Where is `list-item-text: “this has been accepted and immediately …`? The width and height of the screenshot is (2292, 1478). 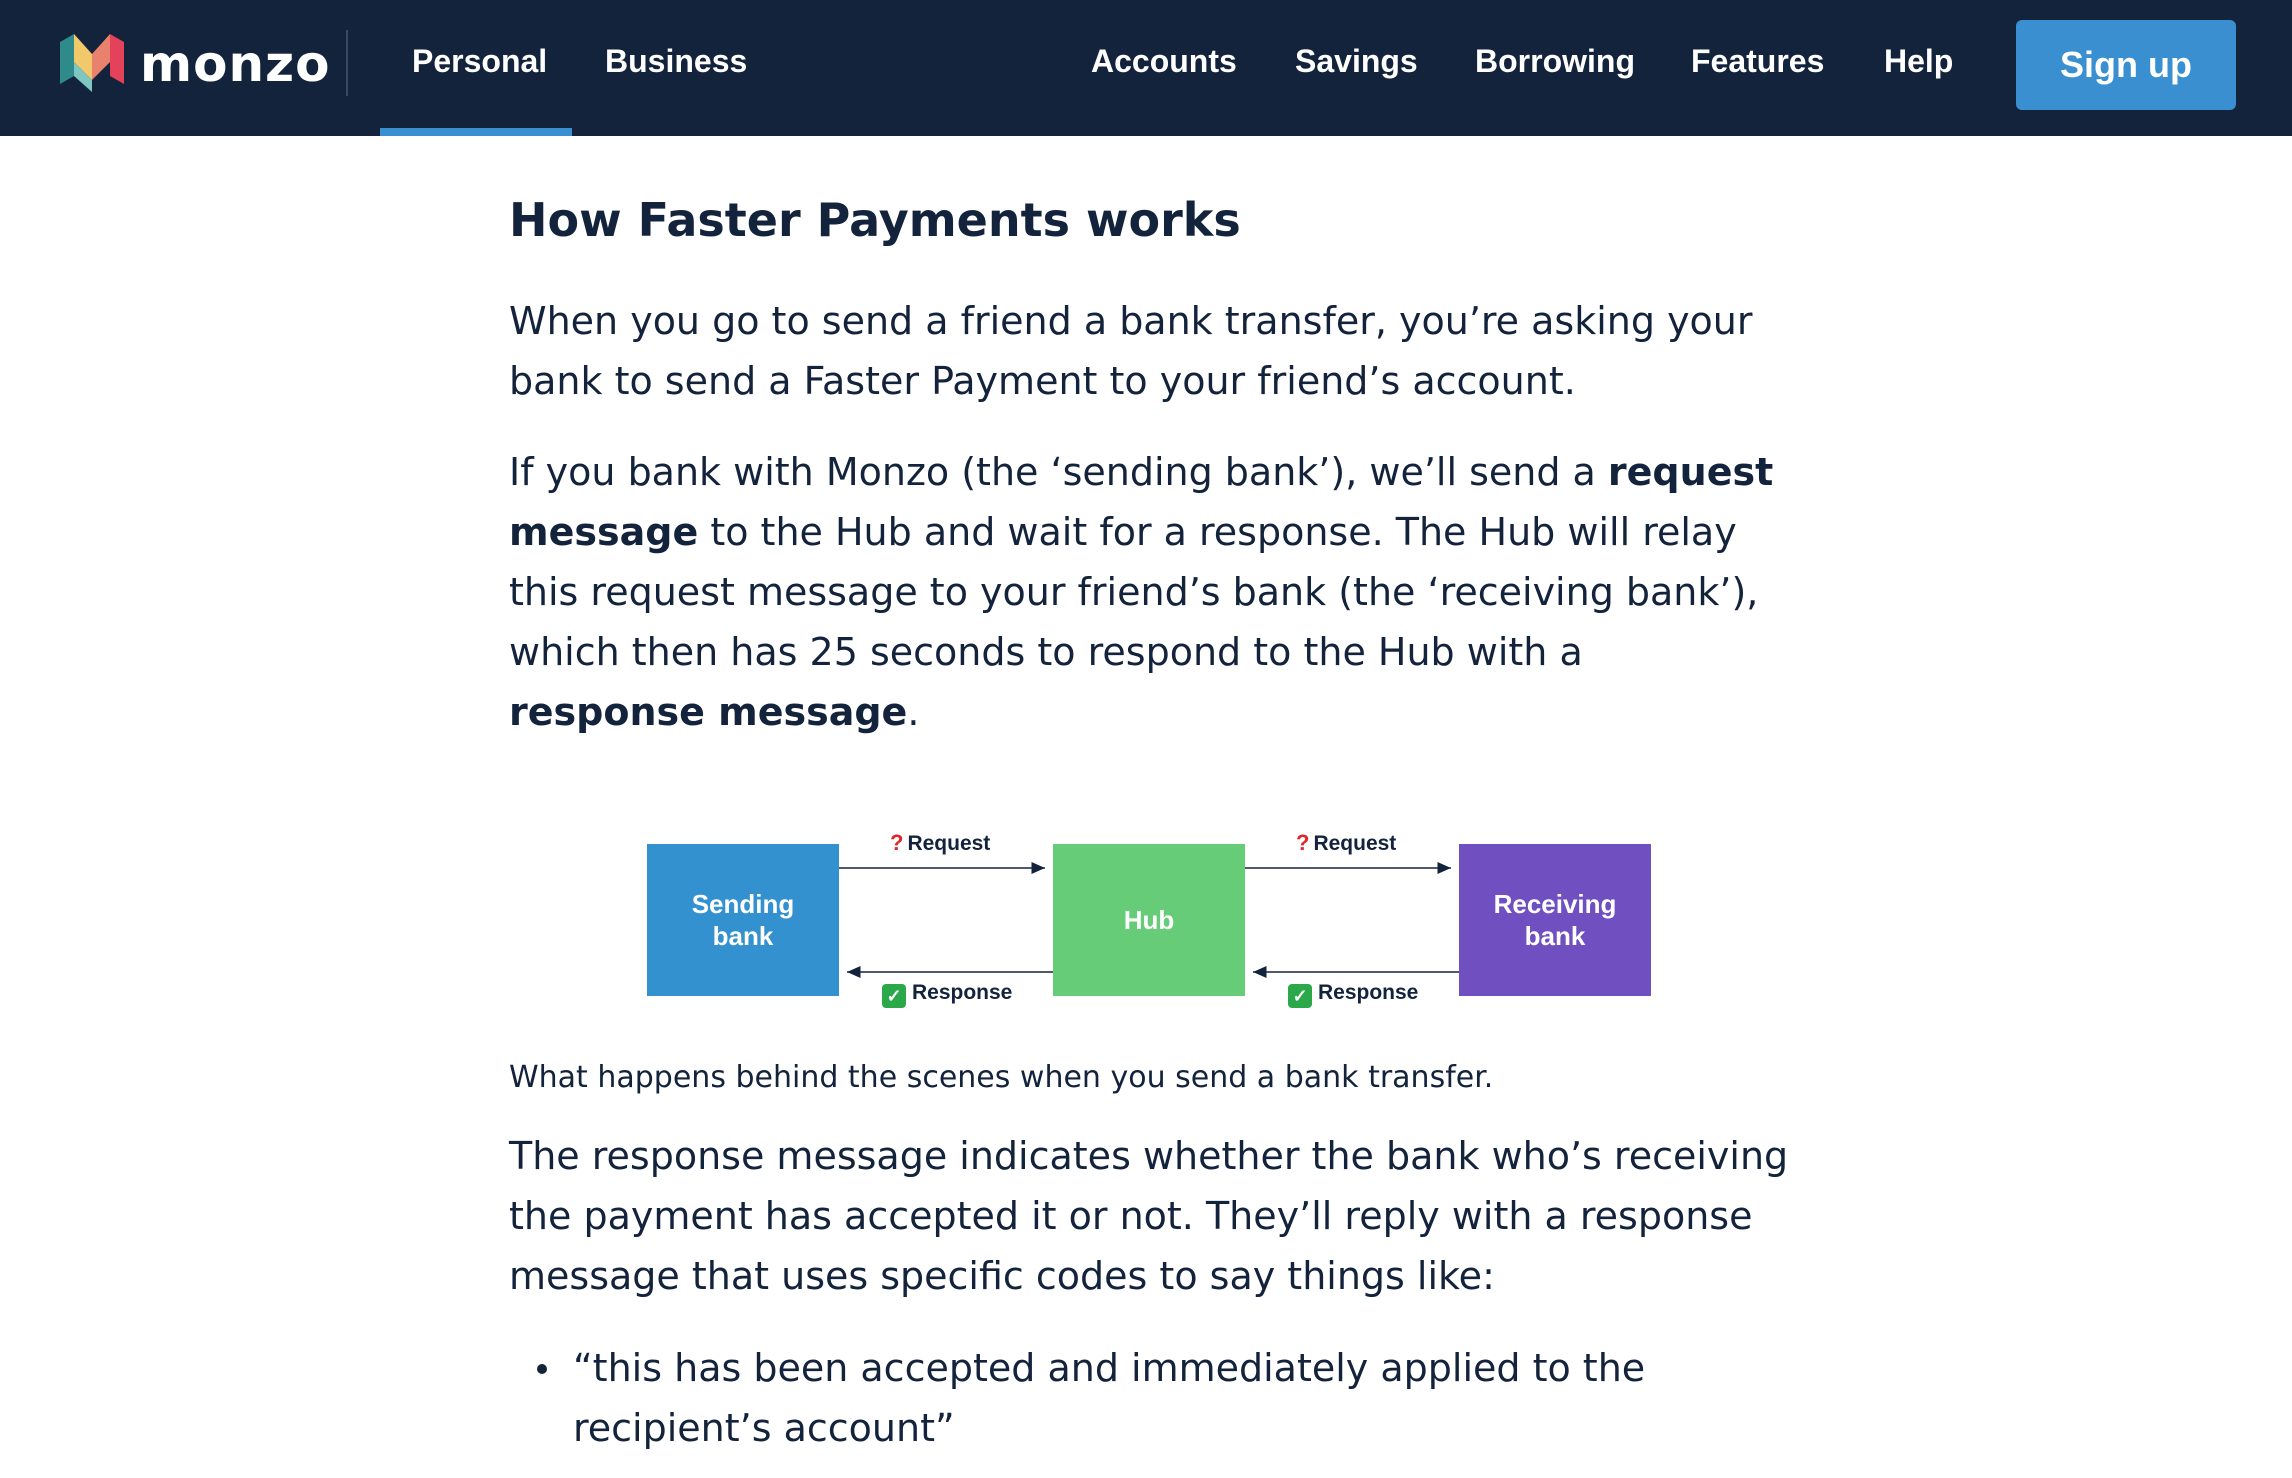
list-item-text: “this has been accepted and immediately … is located at coordinates (1109, 1398).